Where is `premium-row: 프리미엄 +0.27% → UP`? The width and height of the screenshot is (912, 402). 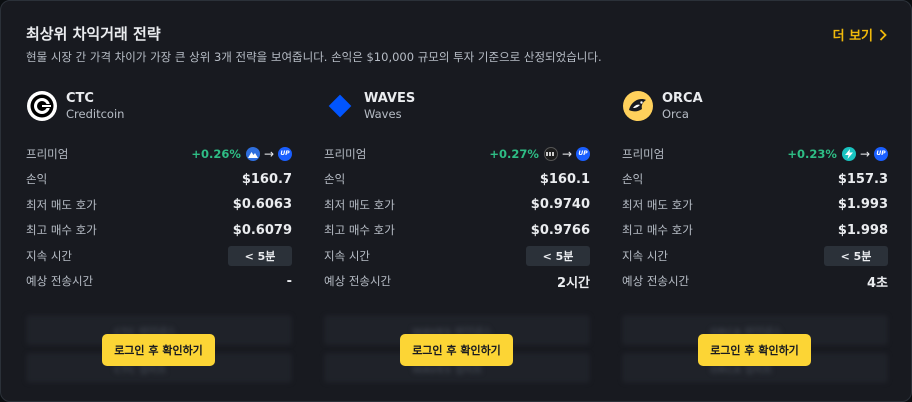
premium-row: 프리미엄 +0.27% → UP is located at coordinates (457, 154).